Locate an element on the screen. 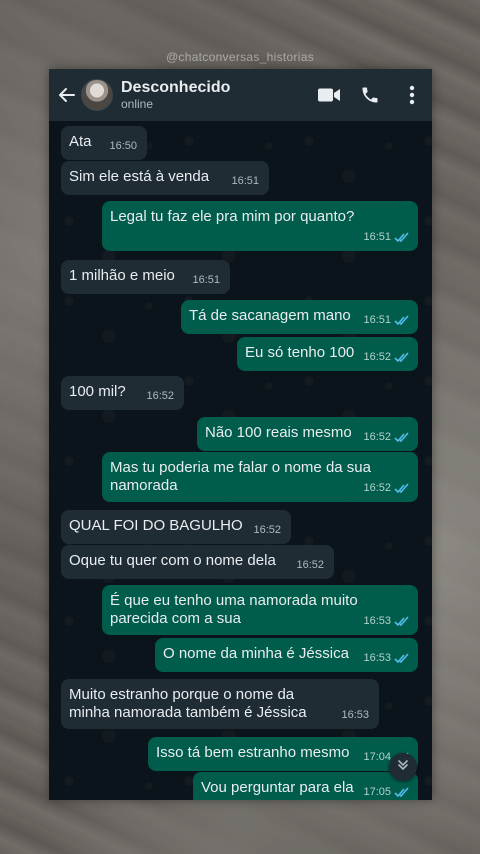  message-text: Eu só tenho 100 is located at coordinates (300, 352).